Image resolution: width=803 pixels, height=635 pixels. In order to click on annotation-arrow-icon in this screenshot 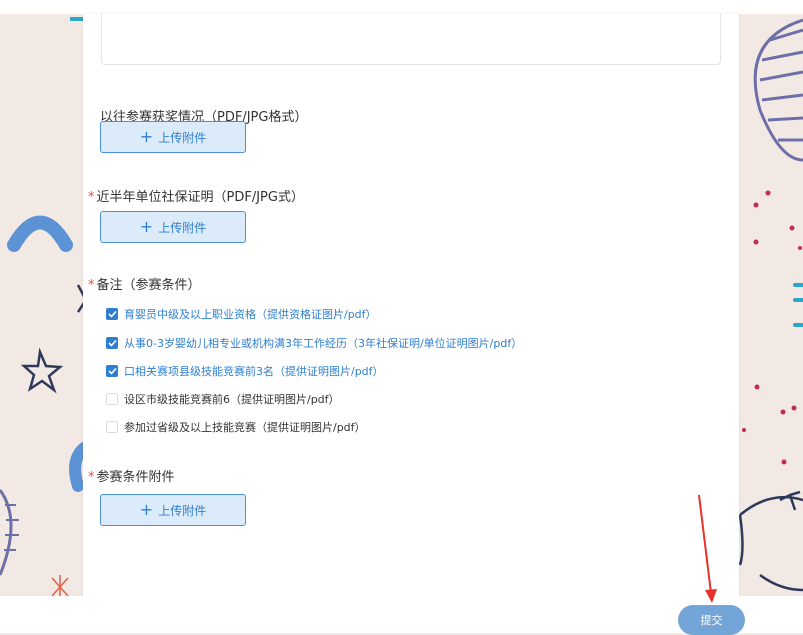, I will do `click(707, 548)`.